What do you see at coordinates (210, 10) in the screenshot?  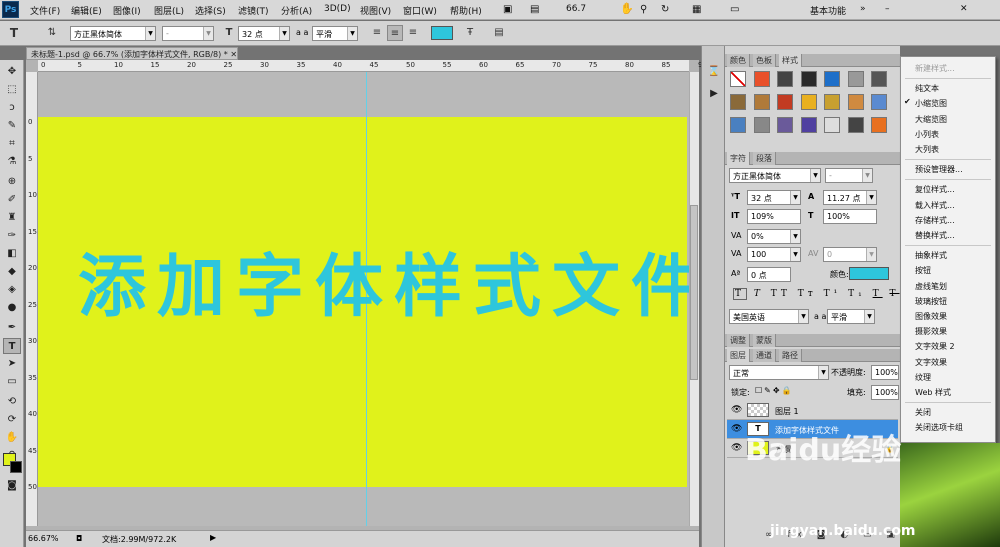 I see `menu-select: 选择(S)` at bounding box center [210, 10].